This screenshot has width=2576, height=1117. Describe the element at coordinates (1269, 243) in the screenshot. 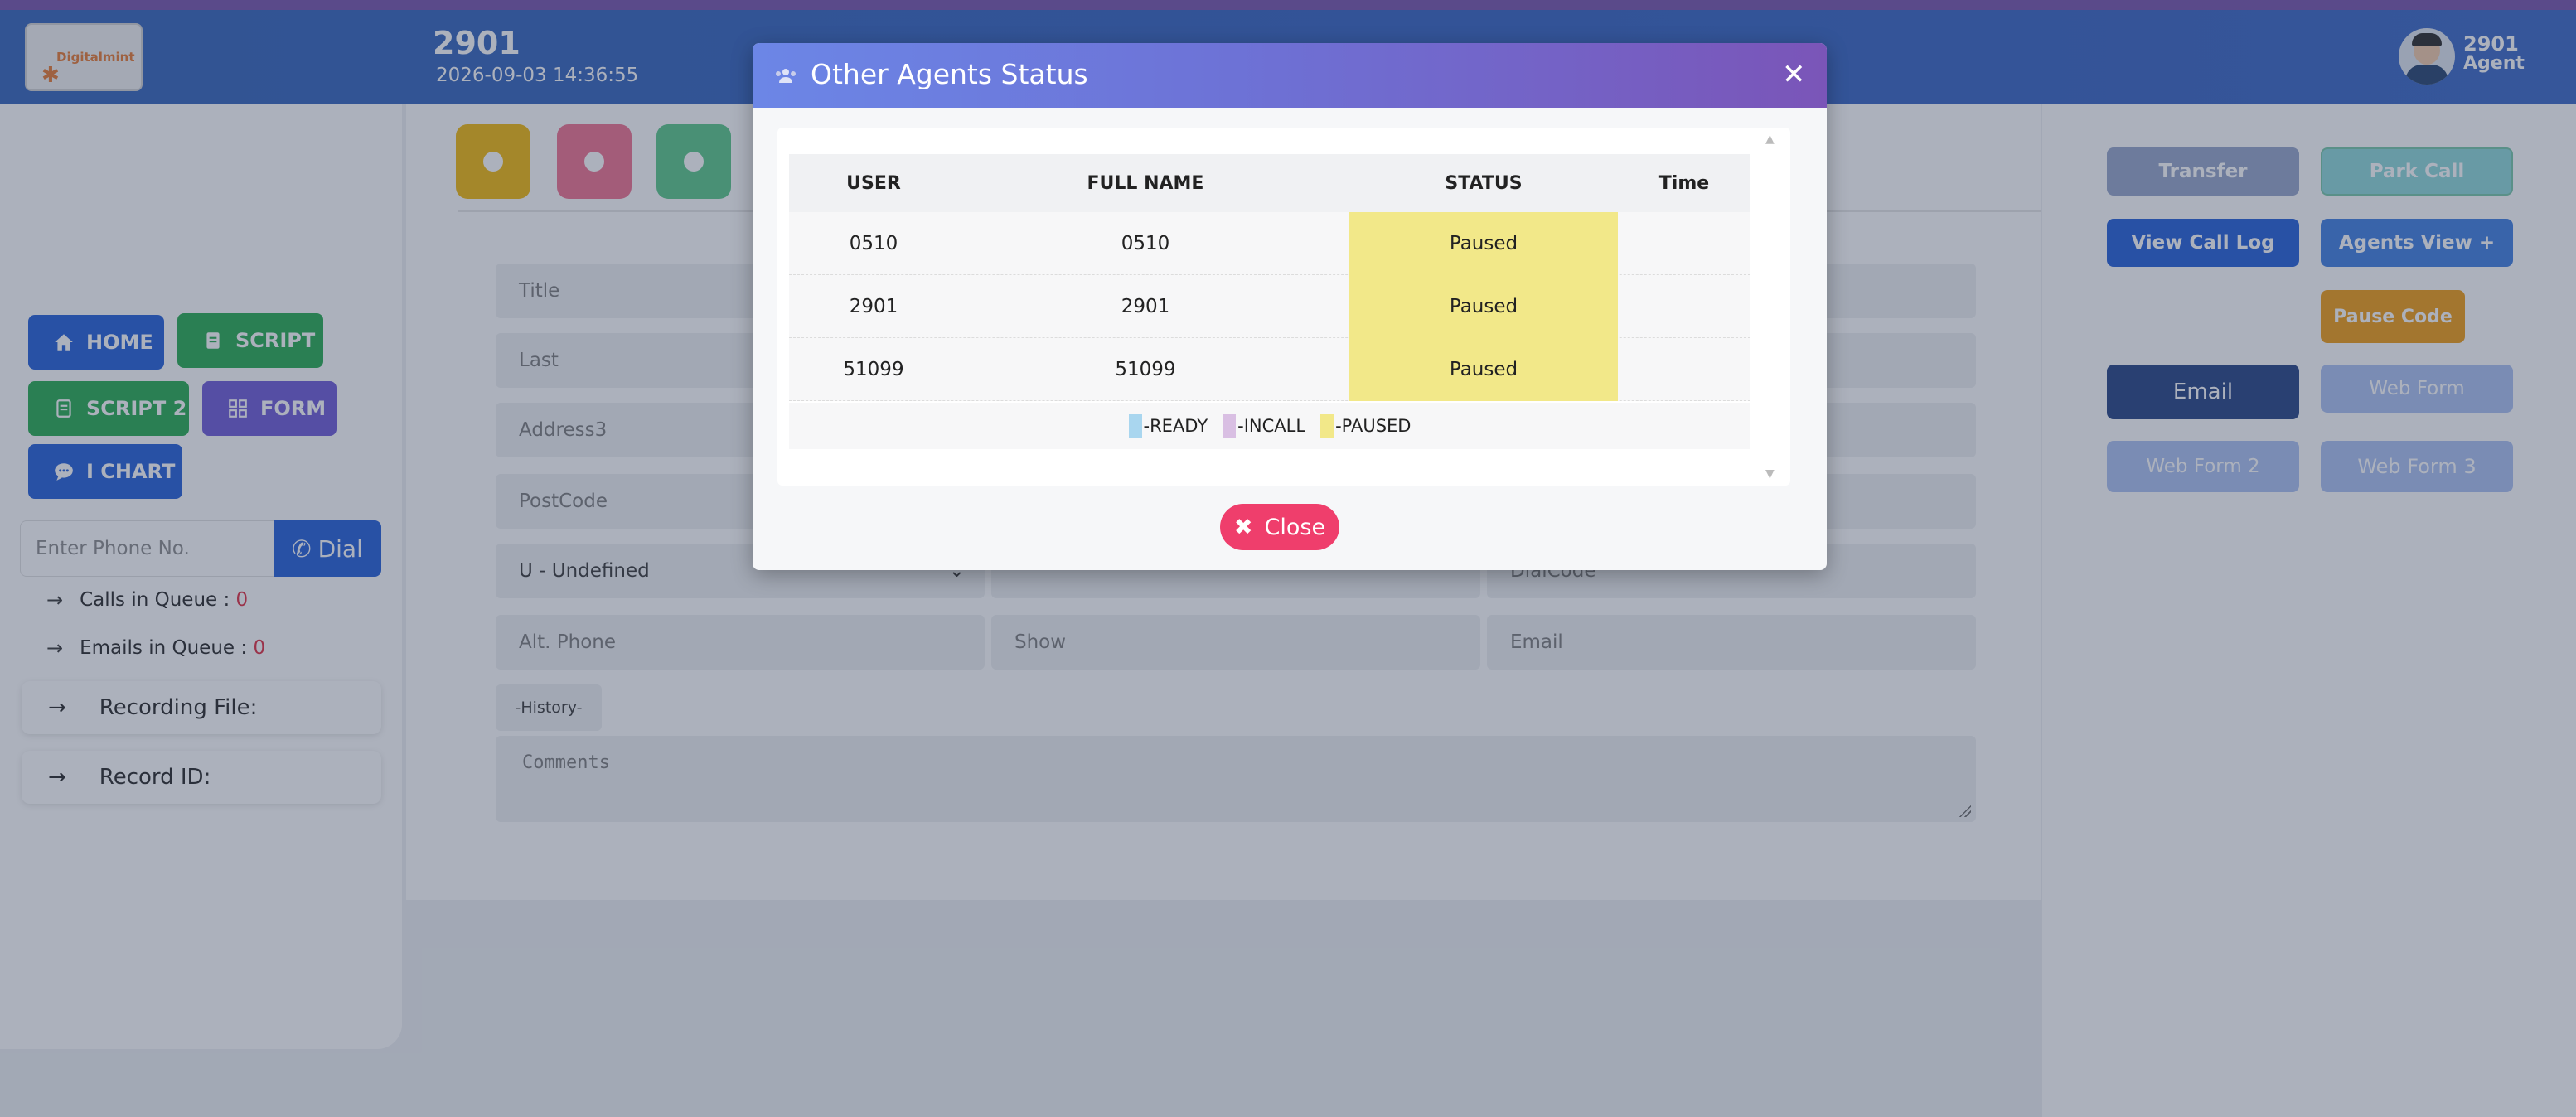

I see `table-row: 0510 0510 Paused` at that location.